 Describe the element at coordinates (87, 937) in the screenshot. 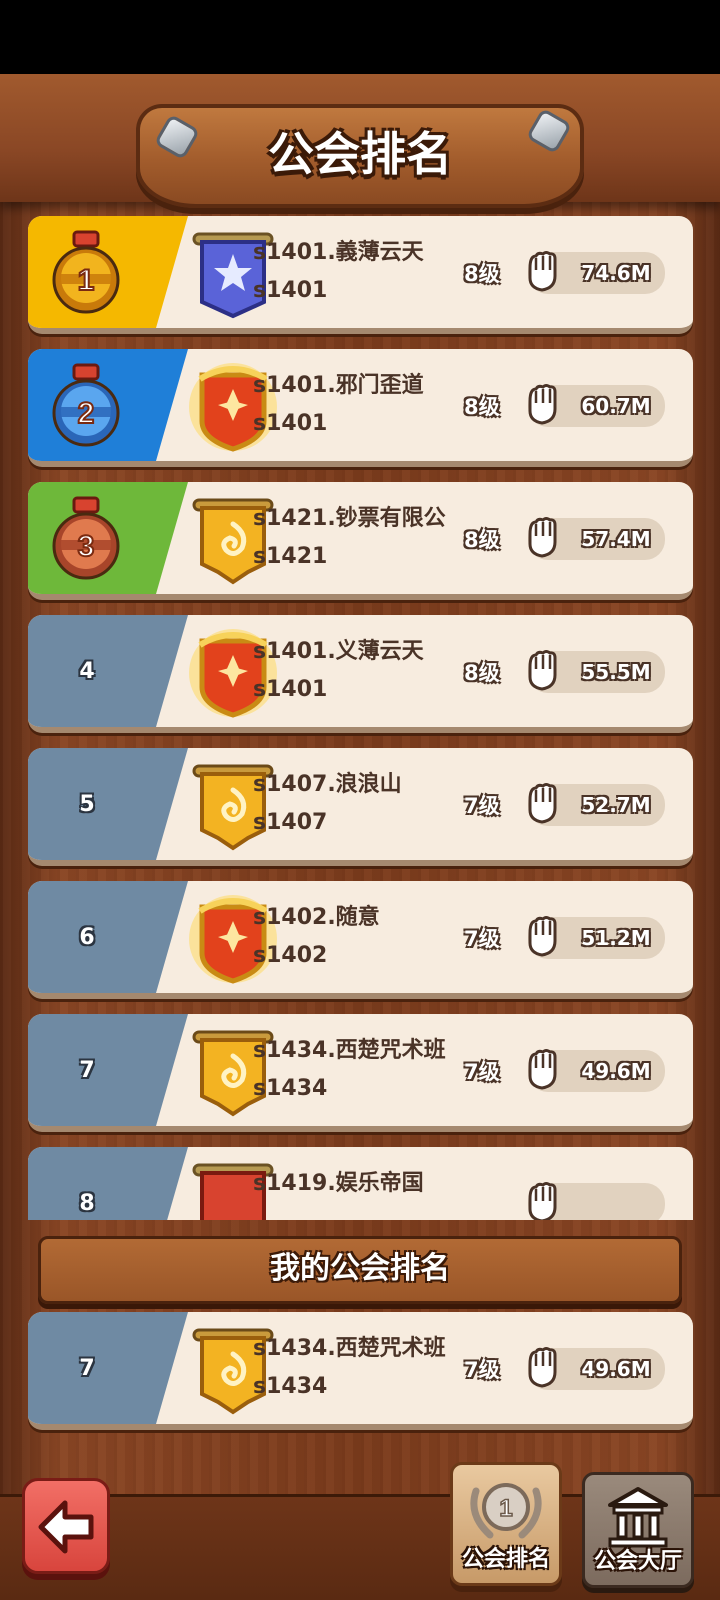

I see `rank-number: 6` at that location.